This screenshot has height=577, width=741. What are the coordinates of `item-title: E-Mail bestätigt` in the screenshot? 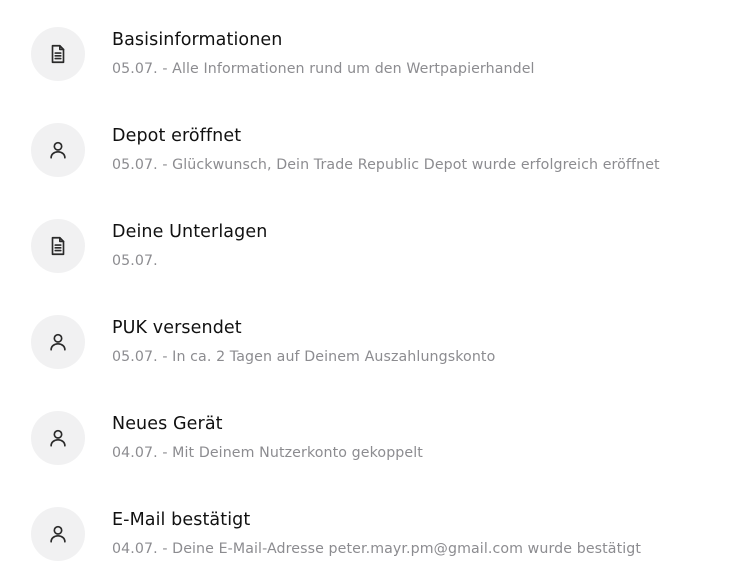 It's located at (181, 520).